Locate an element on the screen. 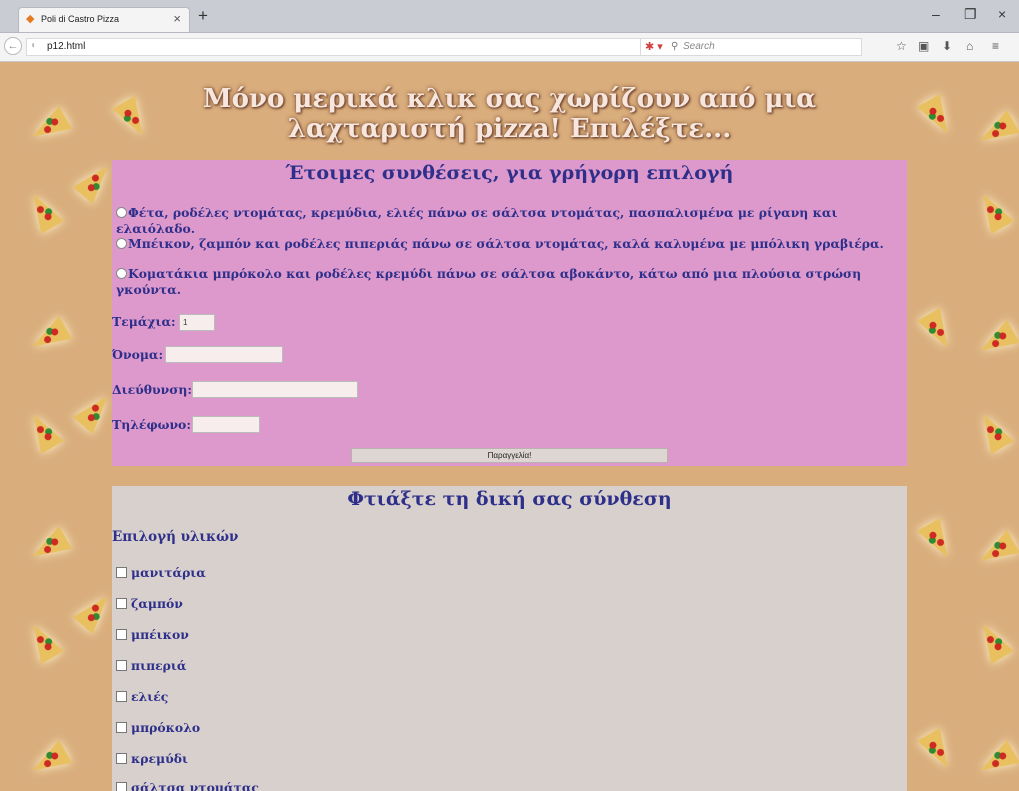  url-bar: ◐ p12.html ⟳ is located at coordinates (351, 47).